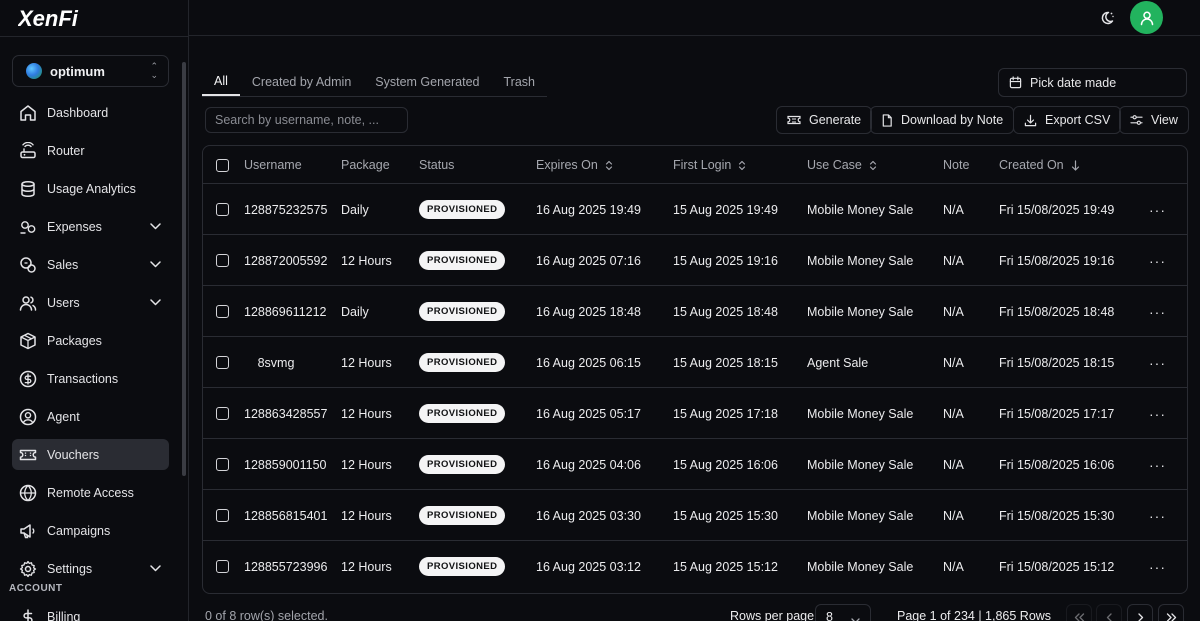 The image size is (1200, 621). I want to click on date-picker-button: Pick date made, so click(1092, 82).